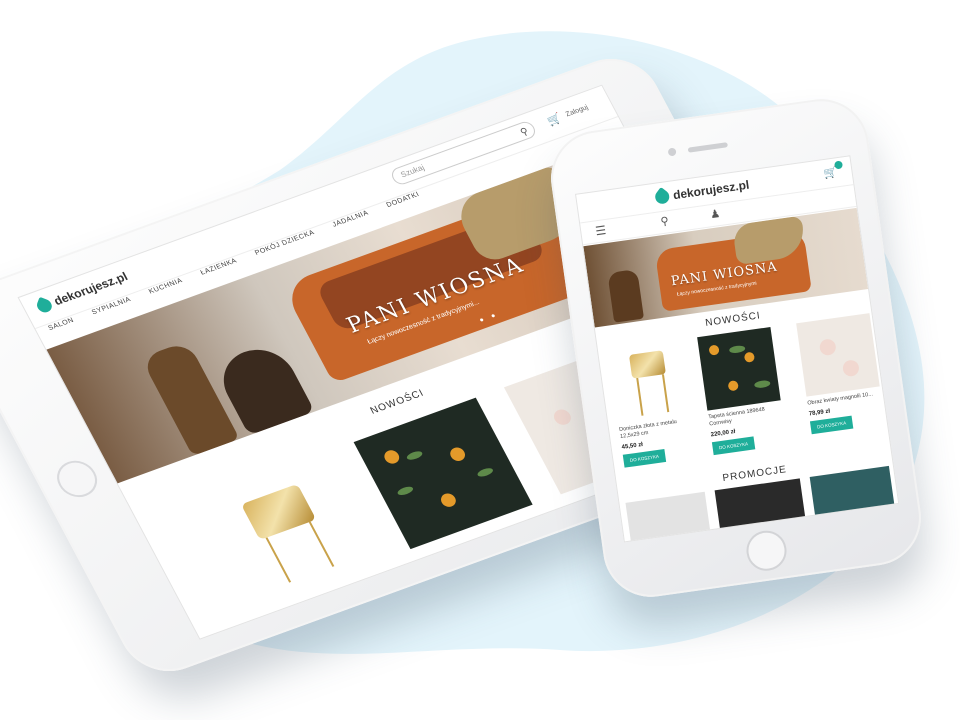  I want to click on promo-tile-light, so click(668, 517).